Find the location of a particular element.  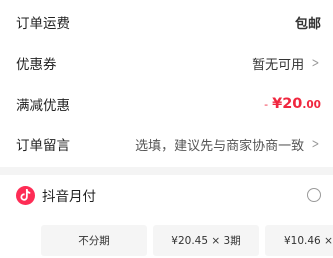

installment-options: 不分期 ¥20.45 × 3期 ¥10.46 × is located at coordinates (166, 240).